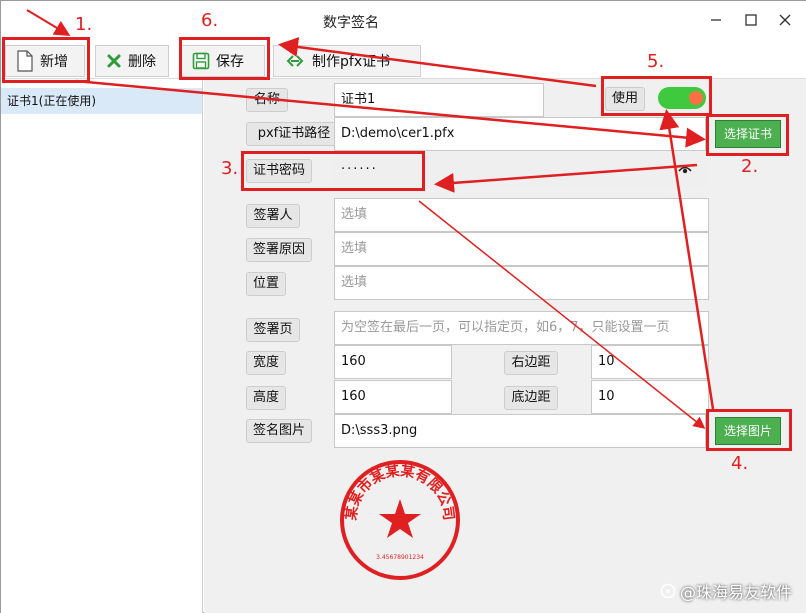 The height and width of the screenshot is (613, 806). Describe the element at coordinates (520, 431) in the screenshot. I see `sign-image-input: D:\sss3.png` at that location.